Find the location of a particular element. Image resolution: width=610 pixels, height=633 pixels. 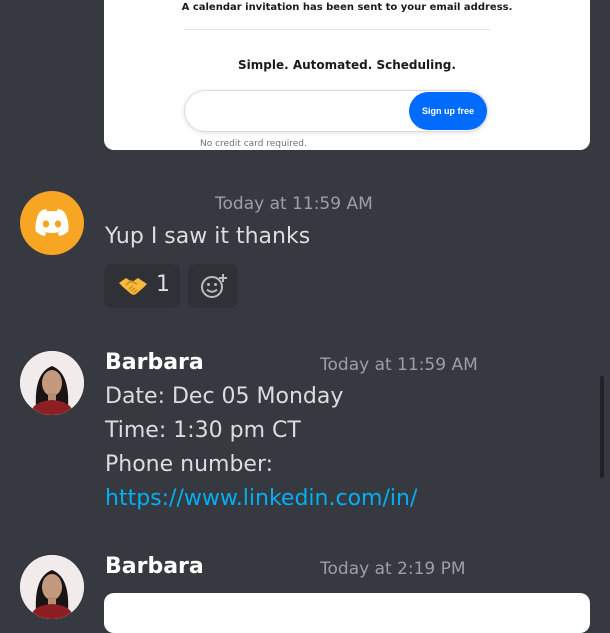

reaction-count: 1 is located at coordinates (163, 284).